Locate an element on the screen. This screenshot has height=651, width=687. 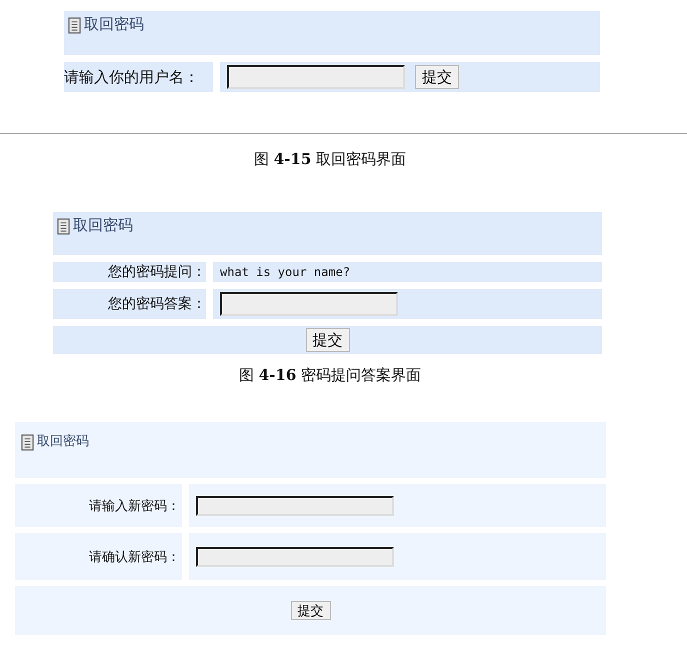
figure-caption: 图 4-16 密码提问答案界面 is located at coordinates (330, 375).